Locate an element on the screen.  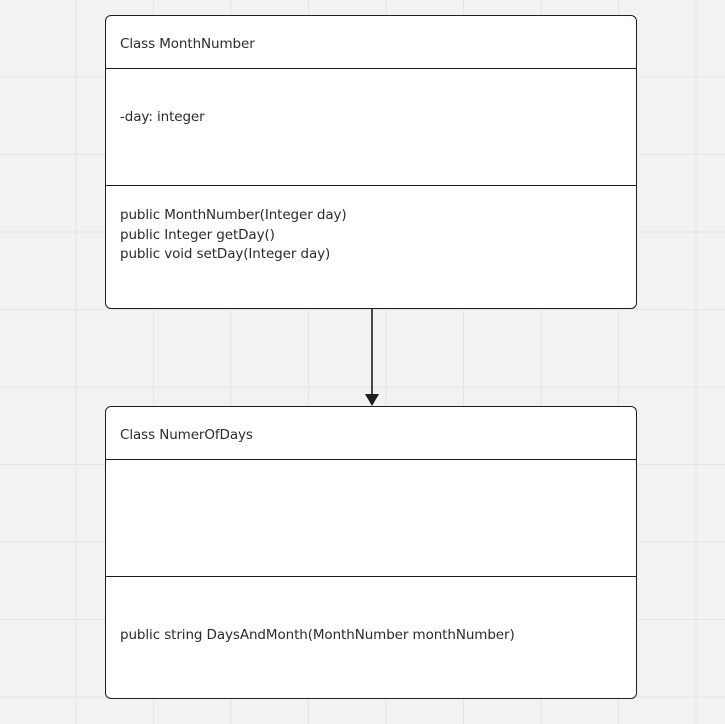
class-name: Class NumerOfDays is located at coordinates (371, 436).